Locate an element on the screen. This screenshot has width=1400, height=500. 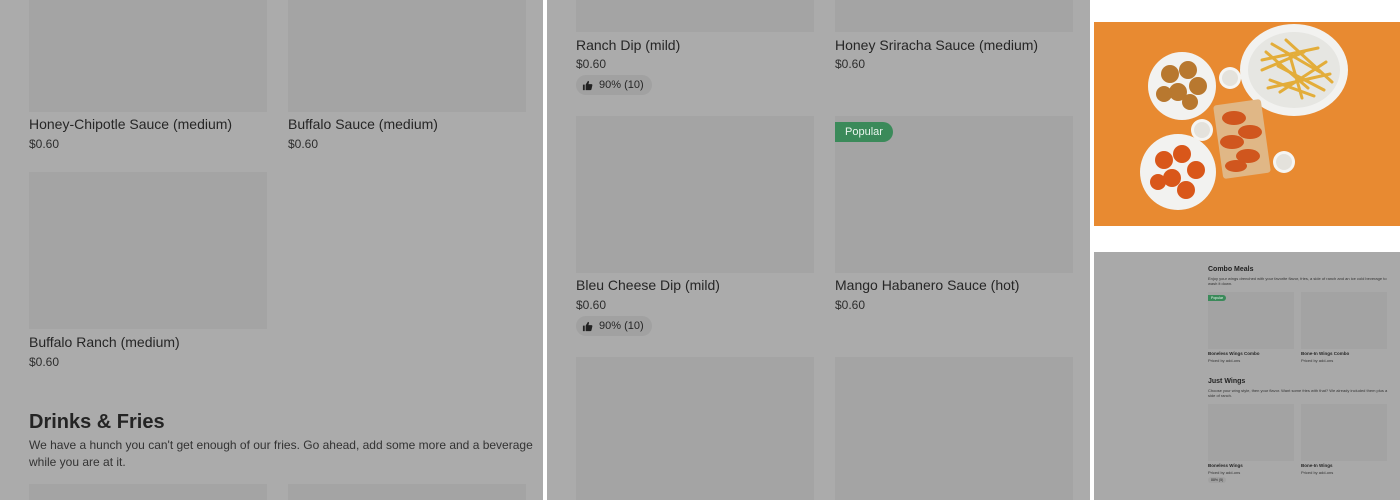
item-name: Bone-In Wings is located at coordinates (1316, 465).